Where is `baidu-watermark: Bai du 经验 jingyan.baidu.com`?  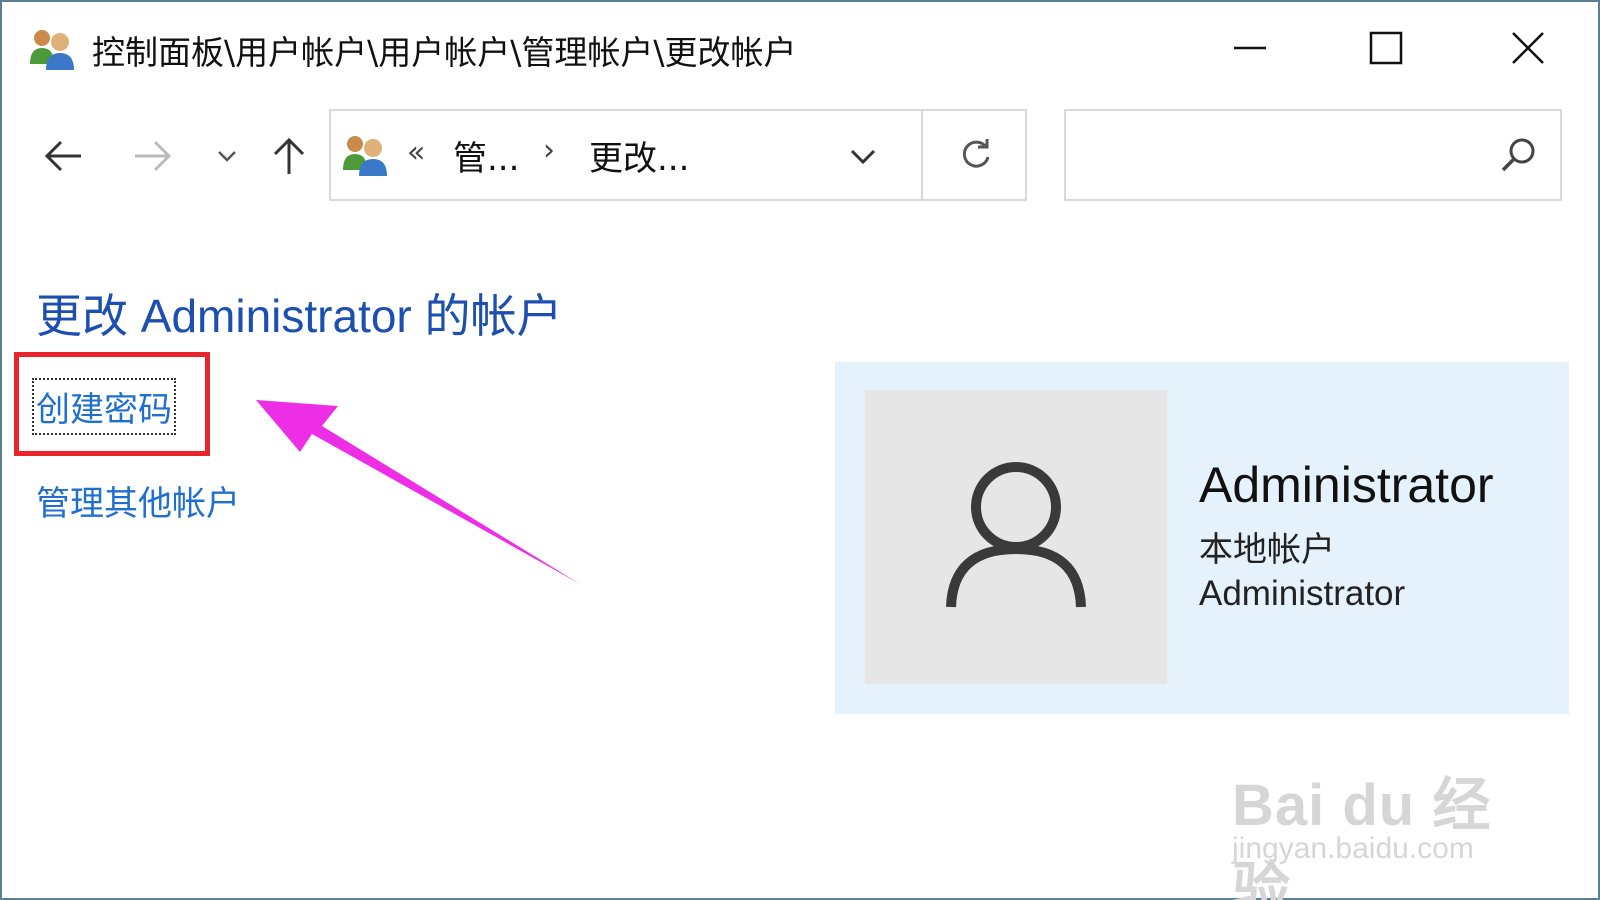 baidu-watermark: Bai du 经验 jingyan.baidu.com is located at coordinates (1382, 816).